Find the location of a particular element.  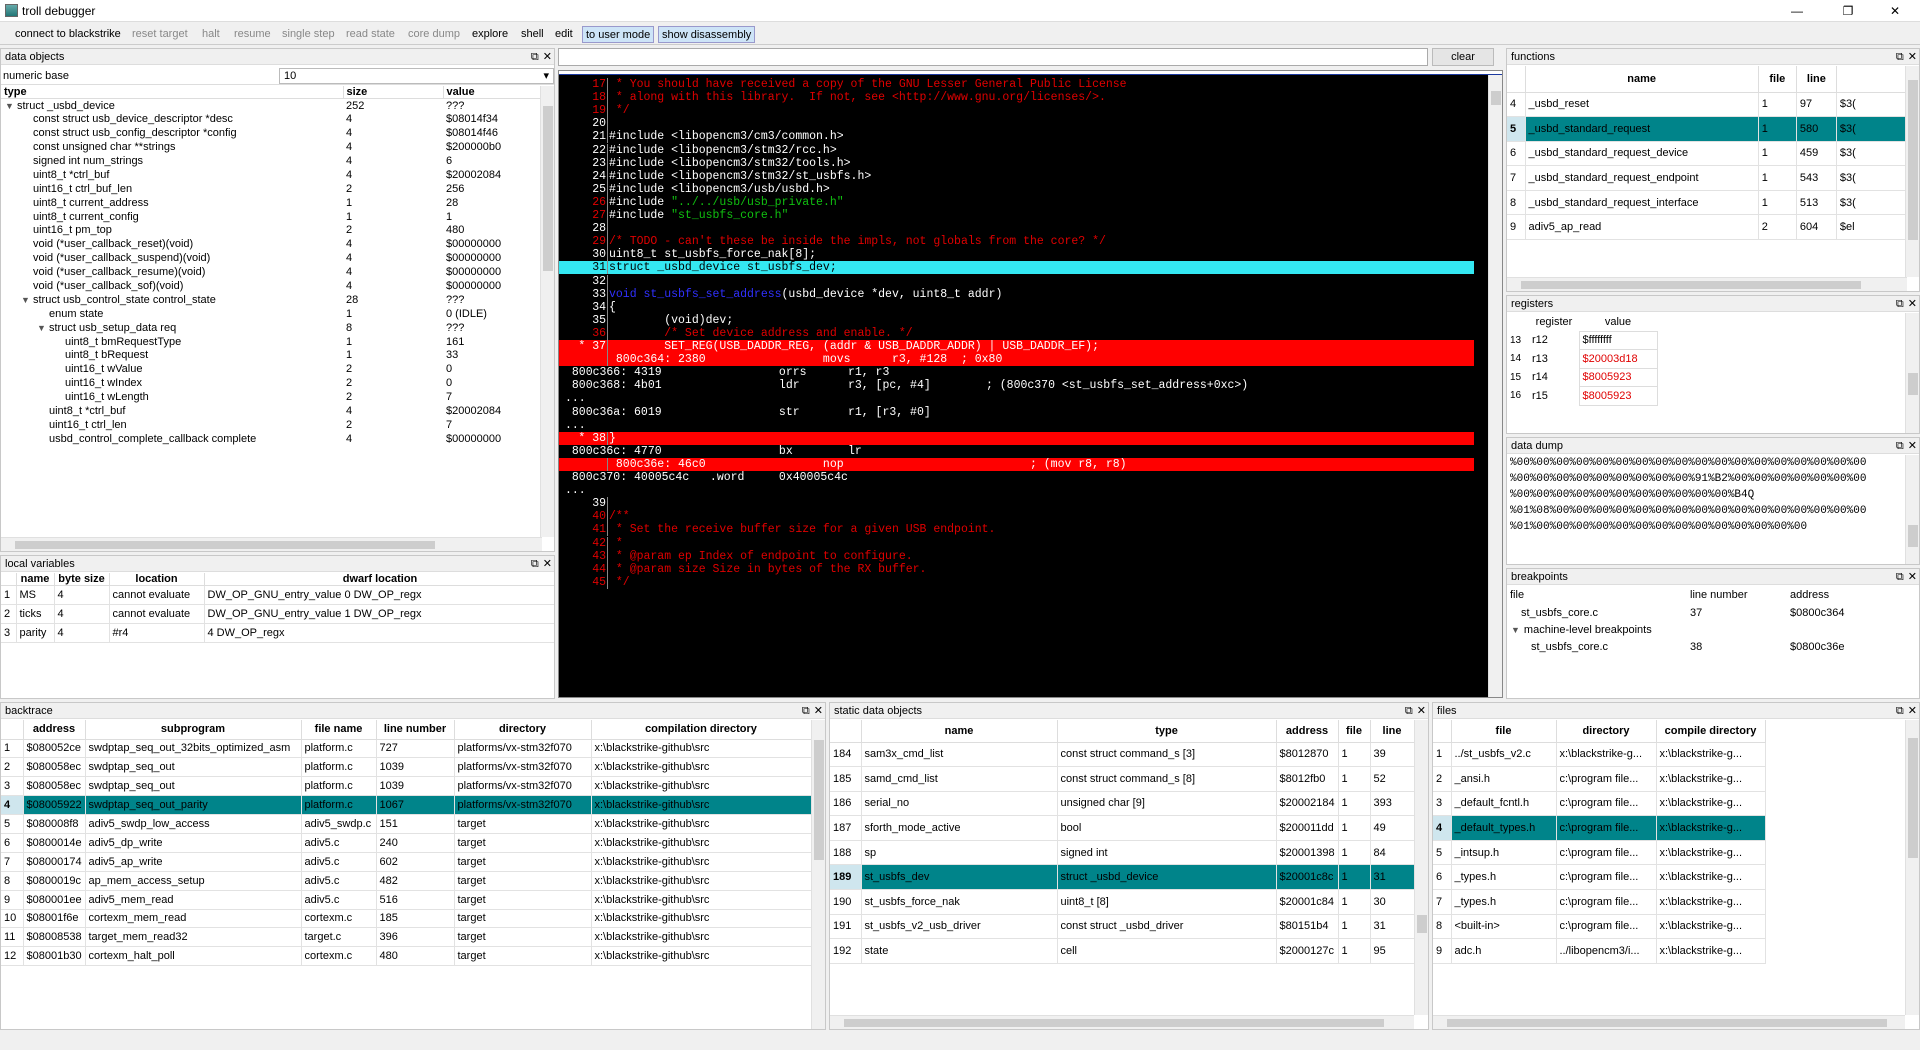

line-number: 40 is located at coordinates (582, 516).